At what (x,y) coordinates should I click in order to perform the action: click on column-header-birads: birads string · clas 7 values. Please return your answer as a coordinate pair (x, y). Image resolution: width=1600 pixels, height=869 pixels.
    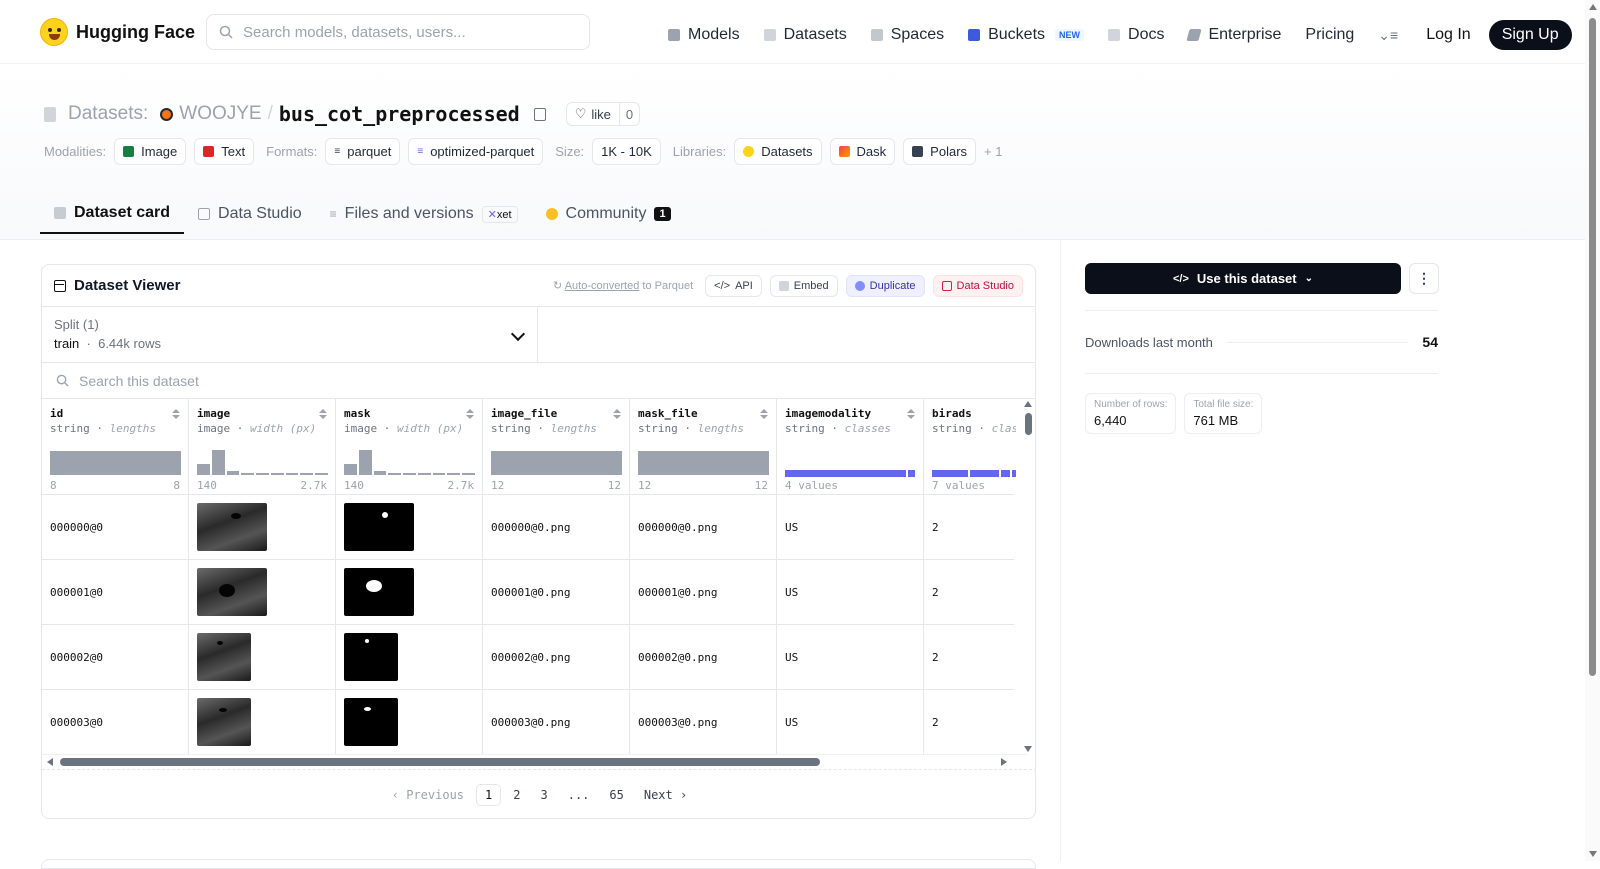
    Looking at the image, I should click on (970, 446).